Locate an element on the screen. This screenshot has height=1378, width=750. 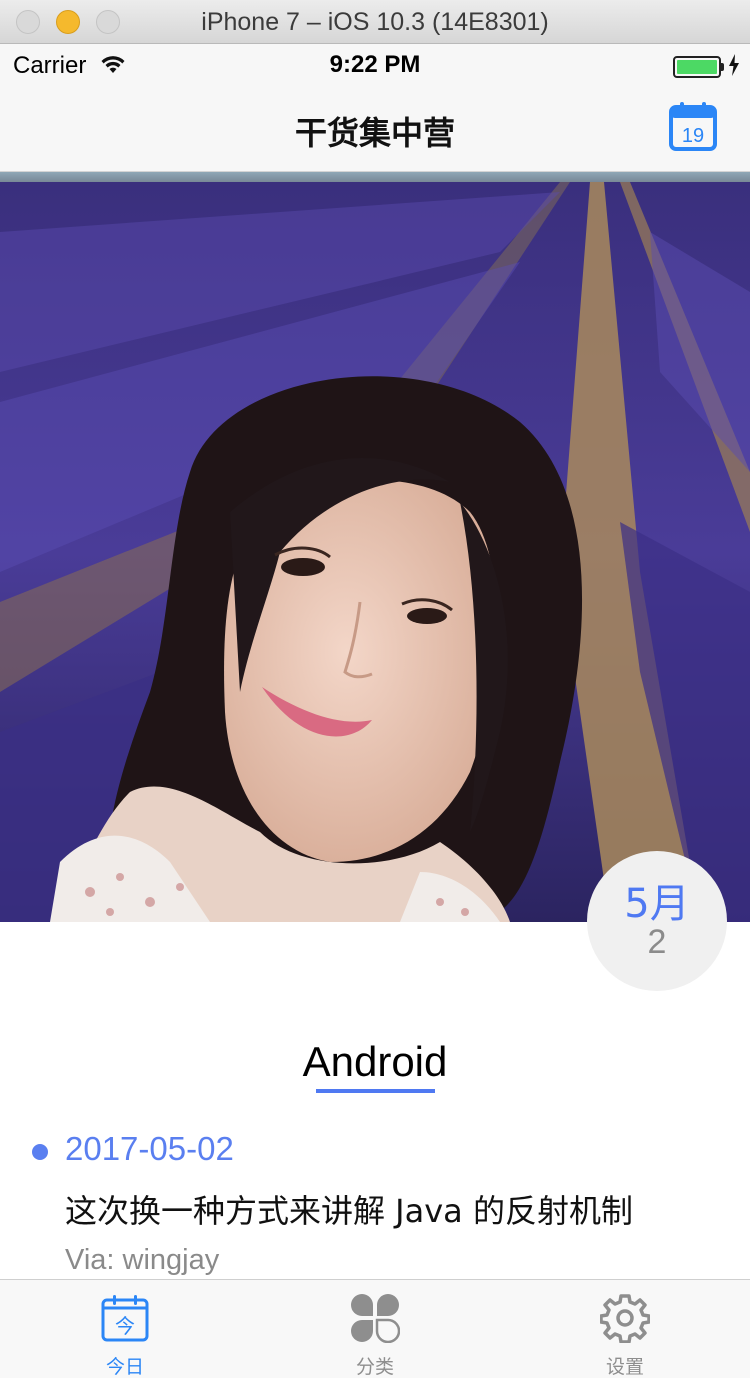
tab-settings: 设置 is located at coordinates (625, 1329).